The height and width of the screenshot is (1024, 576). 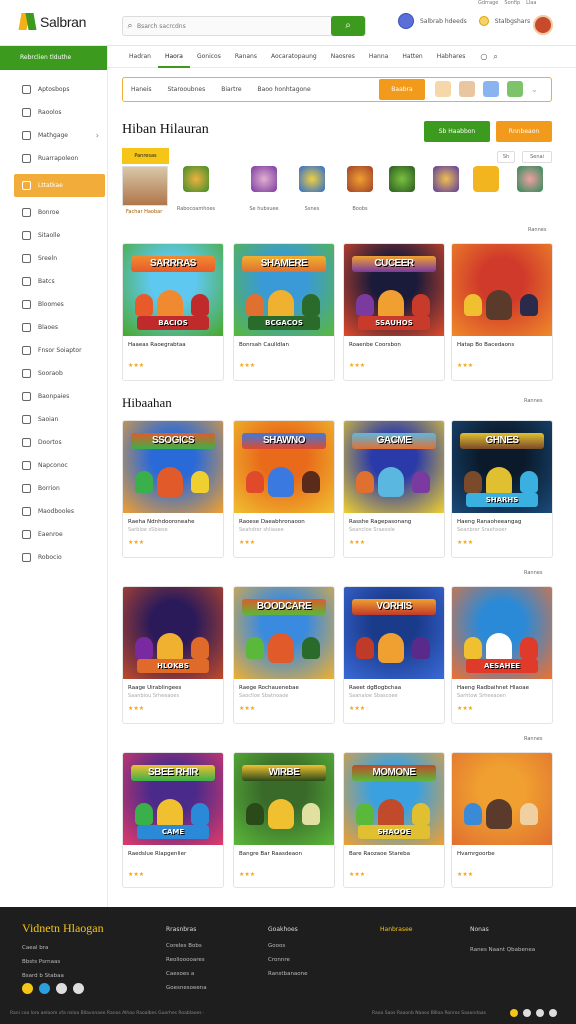 What do you see at coordinates (394, 686) in the screenshot?
I see `game-title: Raeet dgBogbchaa` at bounding box center [394, 686].